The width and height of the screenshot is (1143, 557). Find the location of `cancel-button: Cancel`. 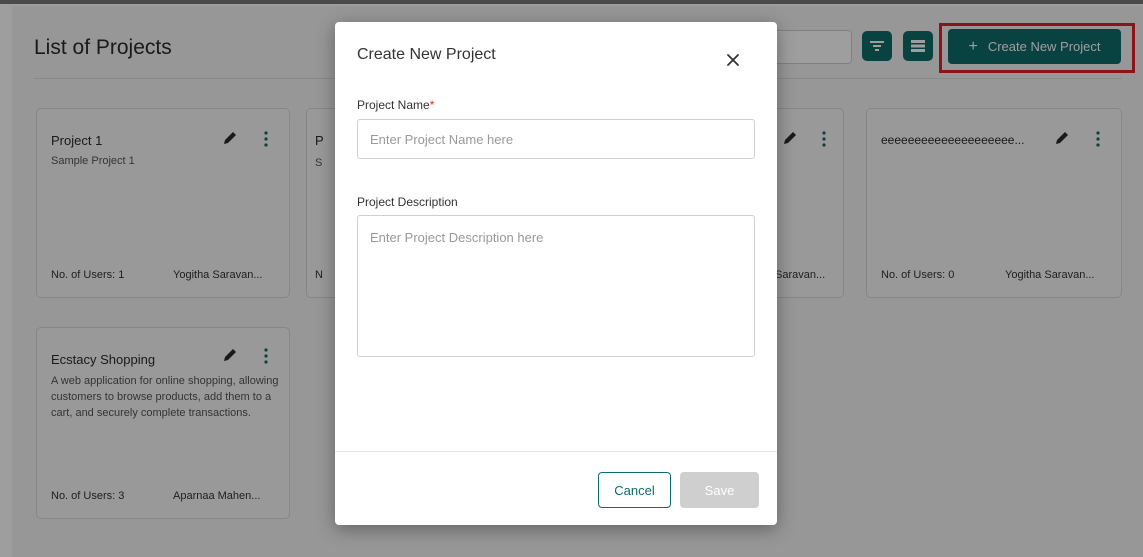

cancel-button: Cancel is located at coordinates (634, 490).